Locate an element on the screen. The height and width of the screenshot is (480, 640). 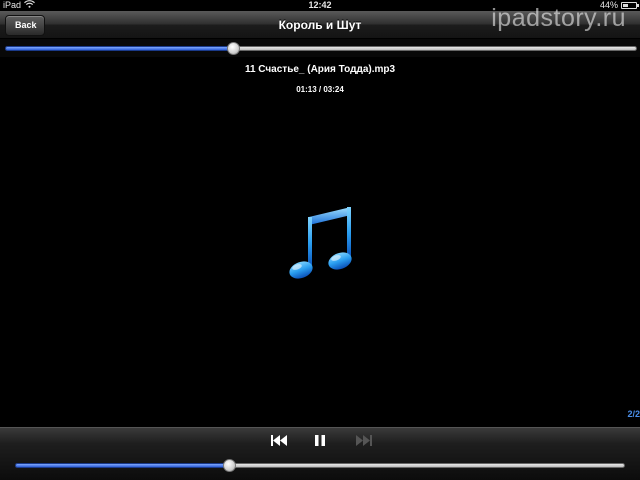
track-title: 11 Счастье_ (Ария Тодда).mp3 is located at coordinates (320, 69).